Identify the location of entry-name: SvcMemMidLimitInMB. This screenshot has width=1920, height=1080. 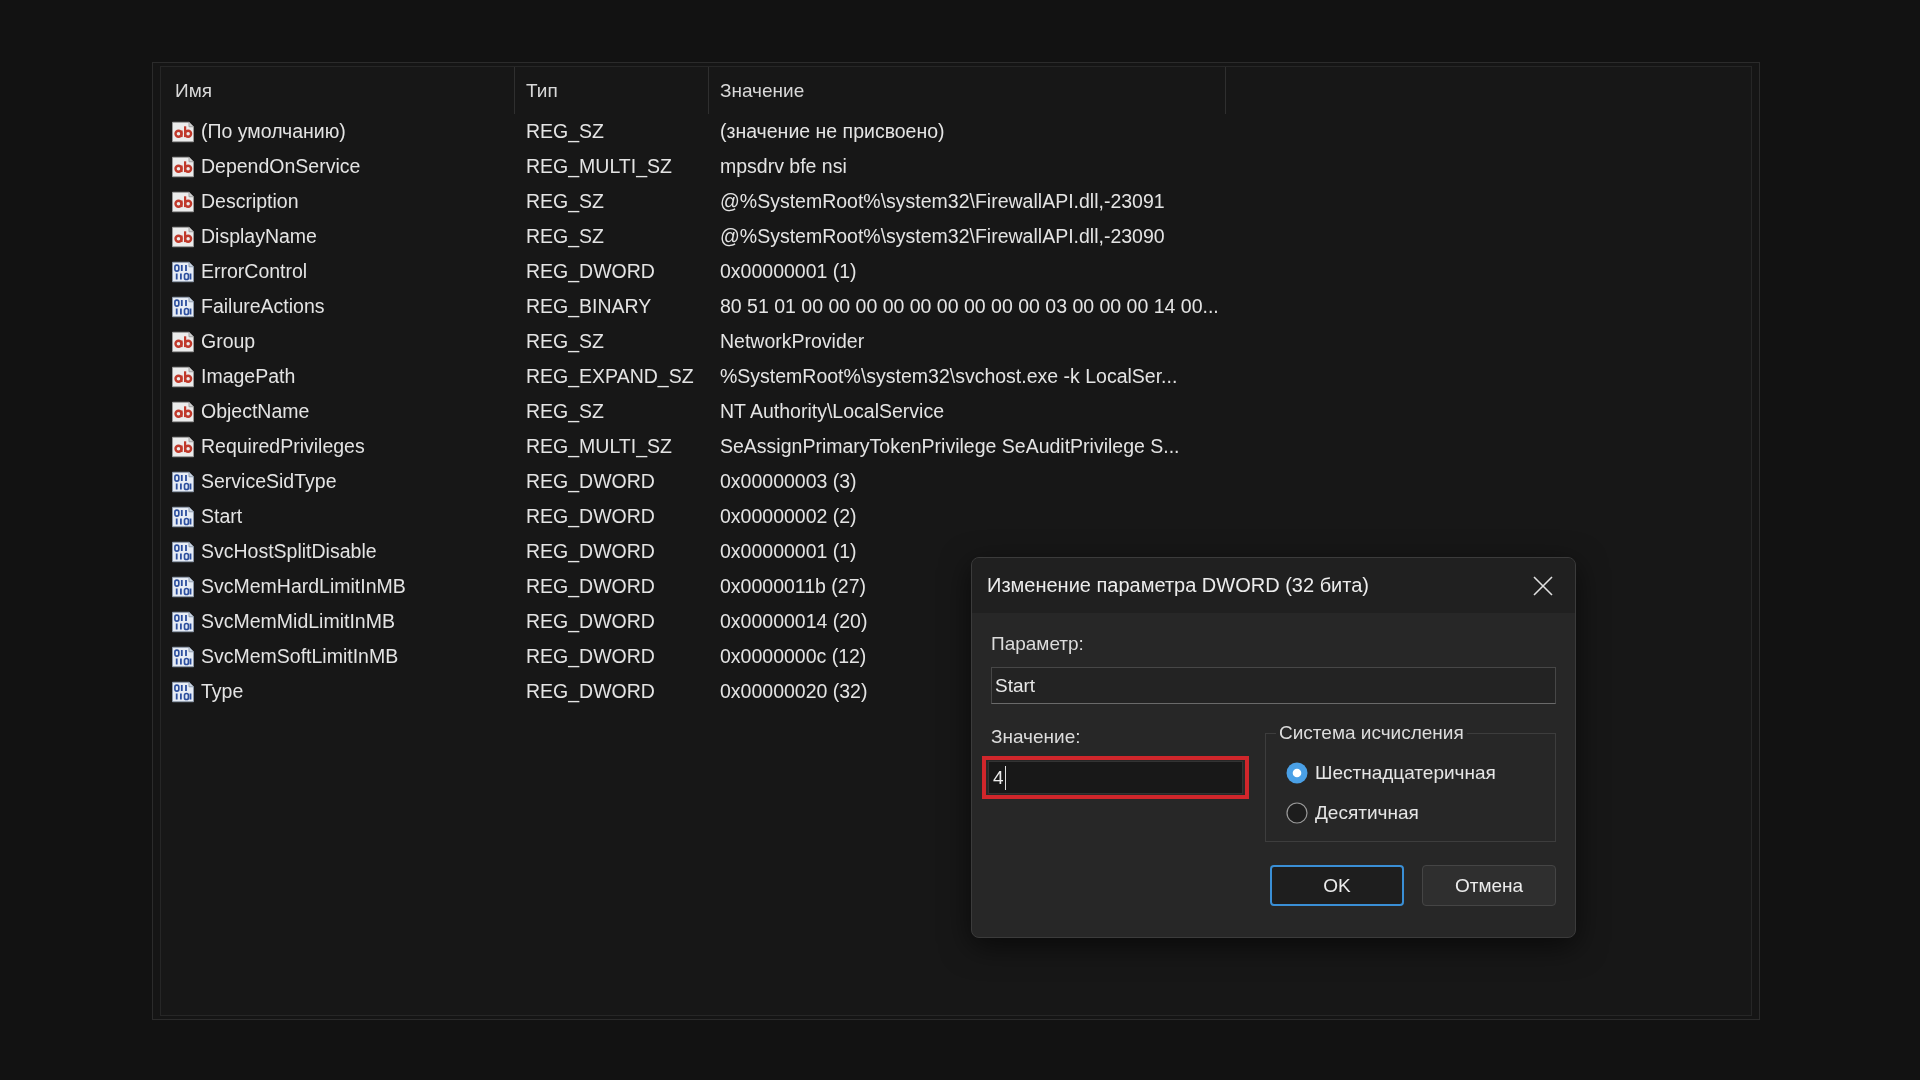
(298, 621).